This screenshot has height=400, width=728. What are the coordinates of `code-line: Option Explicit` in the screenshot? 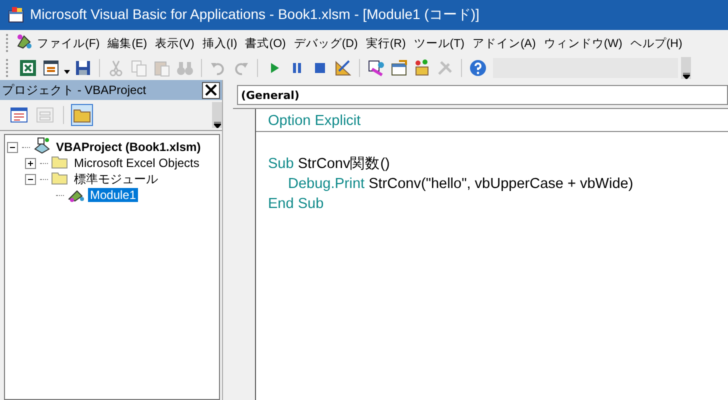 It's located at (314, 121).